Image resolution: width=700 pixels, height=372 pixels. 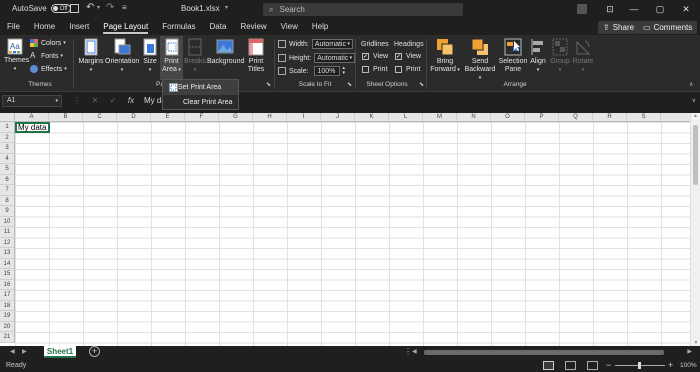 I want to click on autosave-toggle: Off, so click(x=60, y=8).